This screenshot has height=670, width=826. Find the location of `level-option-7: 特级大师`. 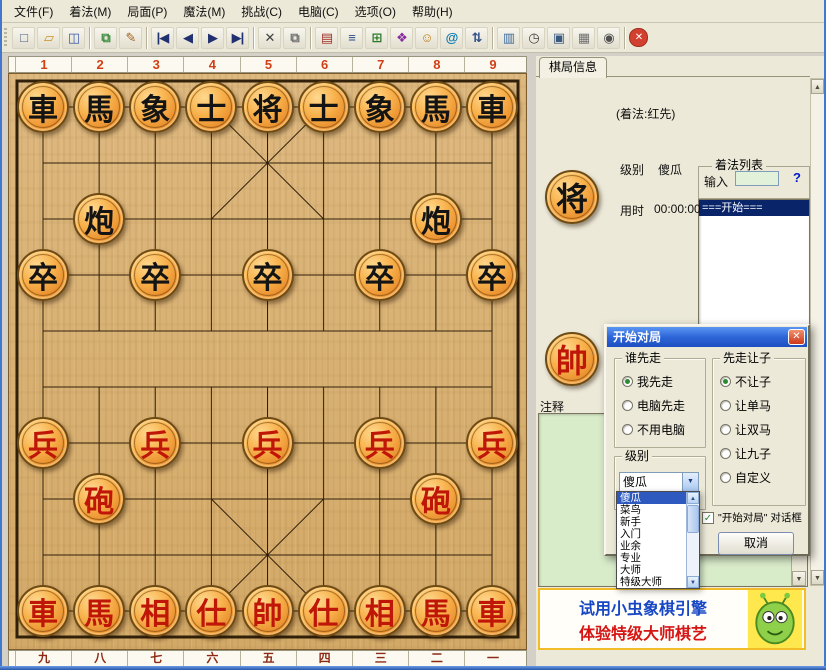

level-option-7: 特级大师 is located at coordinates (651, 582).